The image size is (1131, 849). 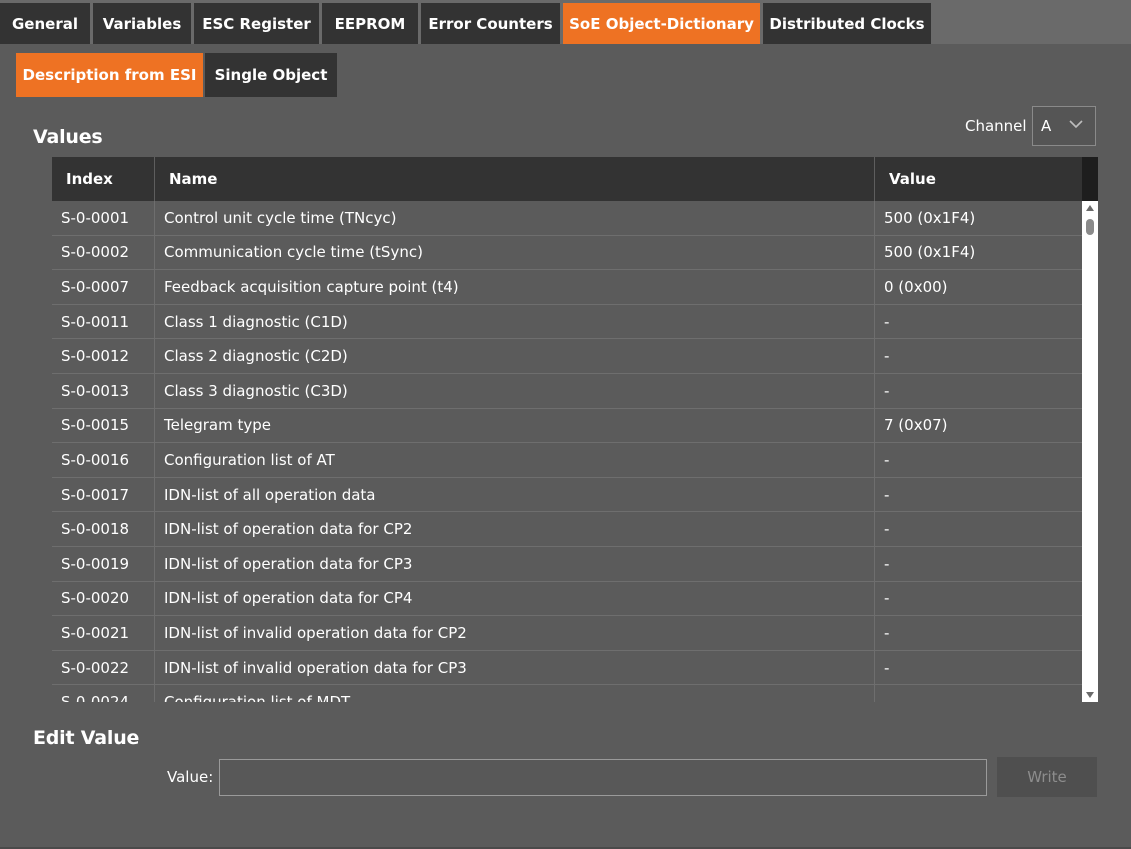 I want to click on row-name-cell: Class 3 diagnostic (C3D), so click(x=515, y=390).